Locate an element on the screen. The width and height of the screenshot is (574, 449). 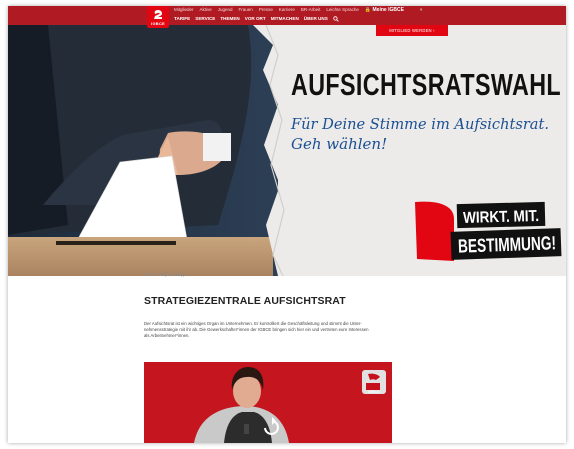
nav-mitmachen: MITMACHEN is located at coordinates (285, 19).